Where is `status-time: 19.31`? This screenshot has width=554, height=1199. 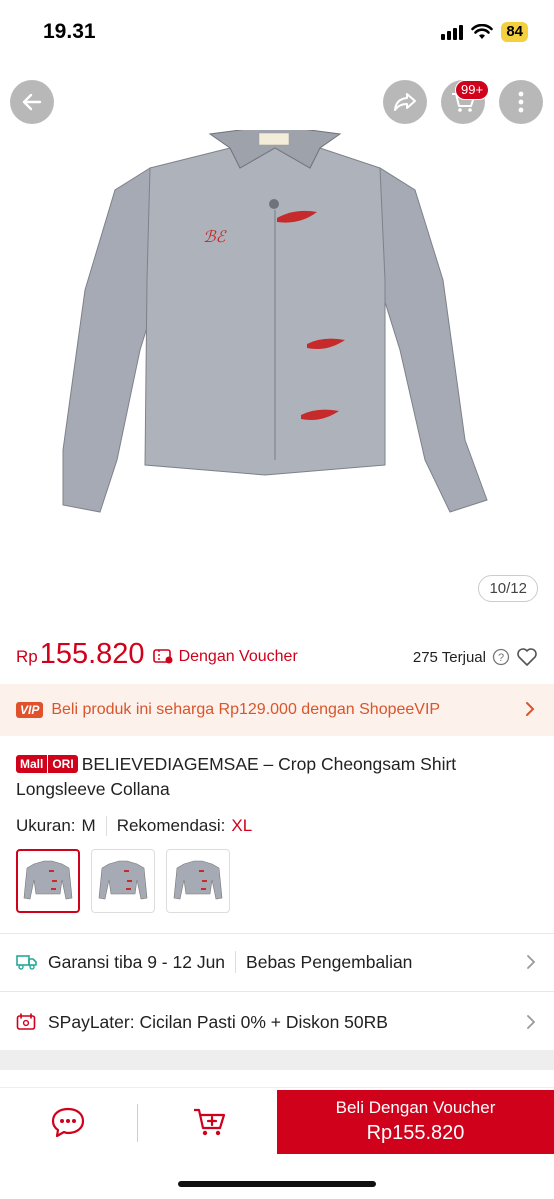 status-time: 19.31 is located at coordinates (69, 31).